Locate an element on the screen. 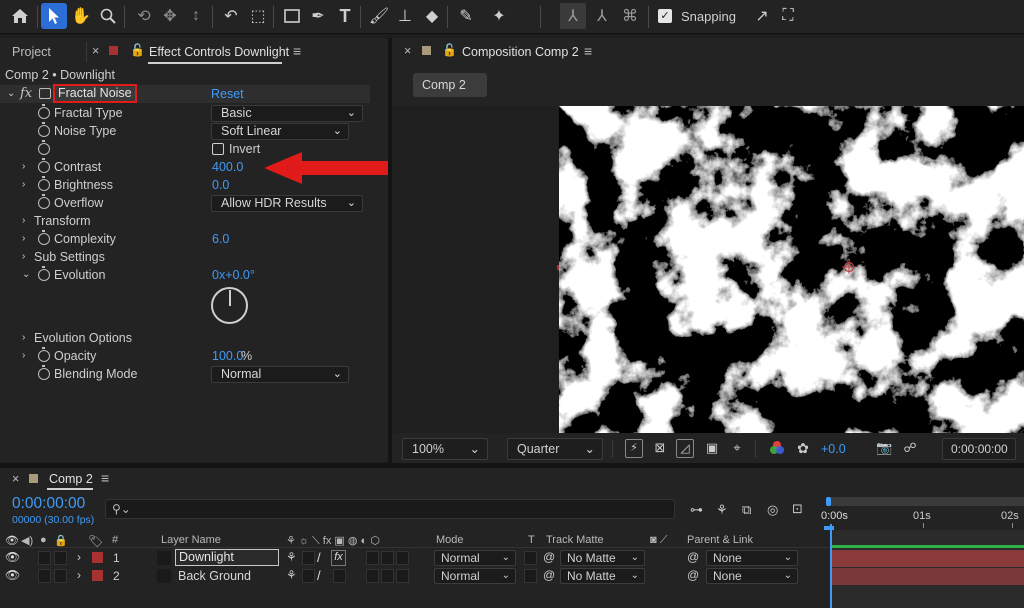 This screenshot has height=608, width=1024. tab-project: Project is located at coordinates (31, 52).